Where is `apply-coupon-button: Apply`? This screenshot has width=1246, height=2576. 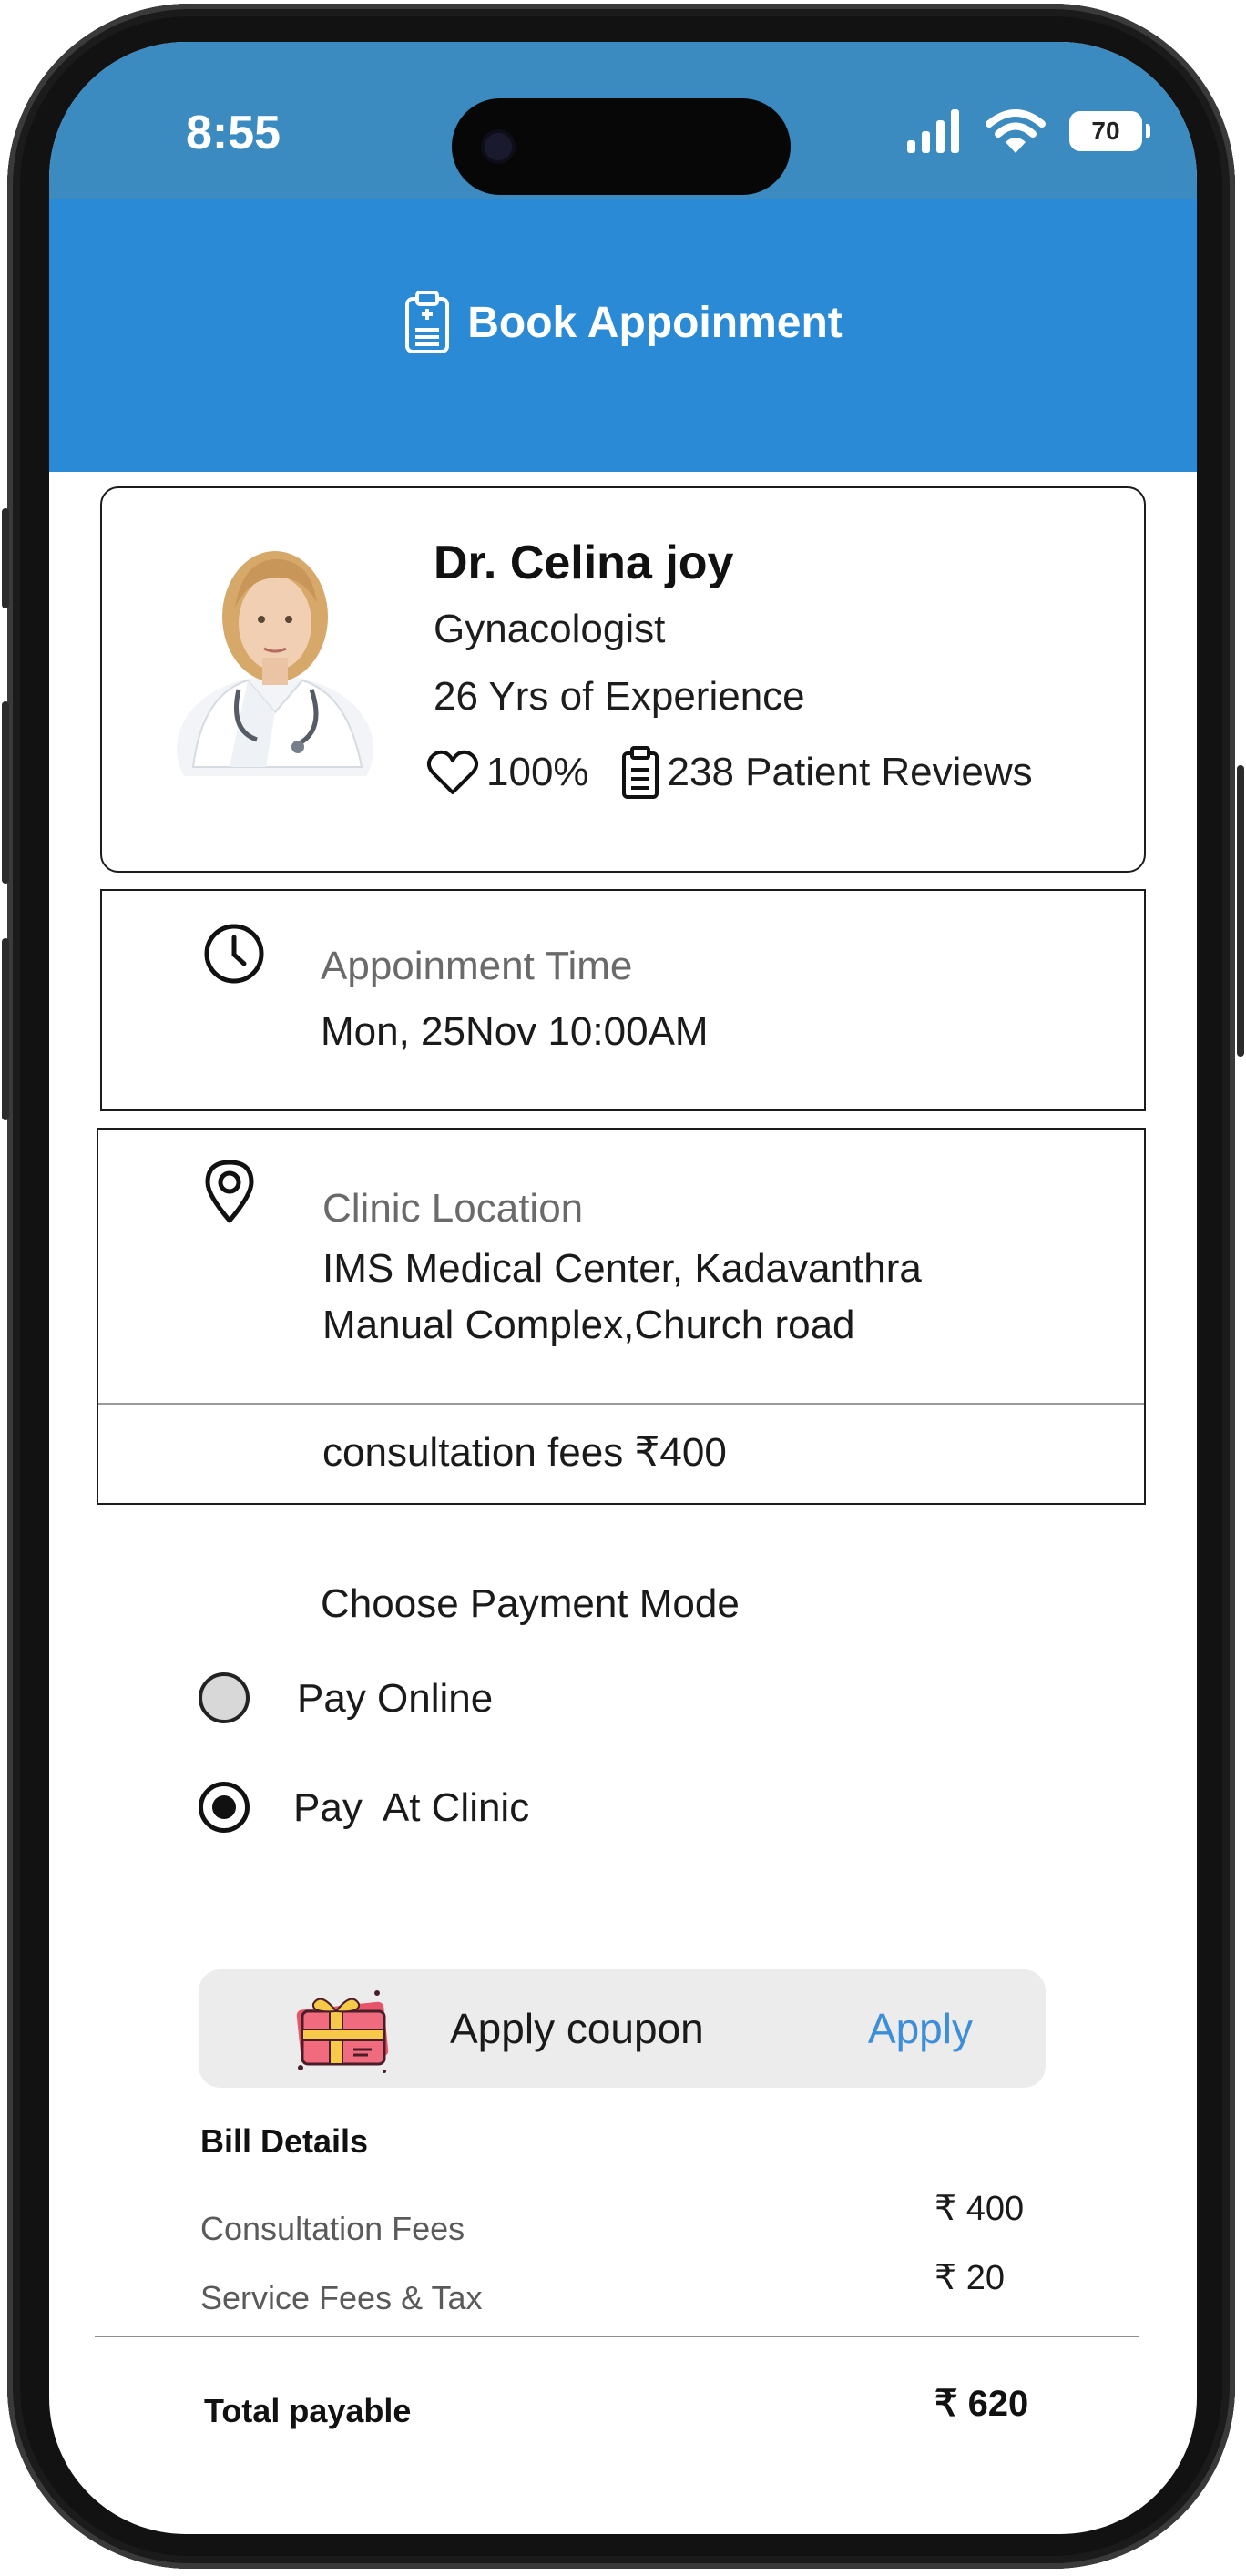 apply-coupon-button: Apply is located at coordinates (921, 2029).